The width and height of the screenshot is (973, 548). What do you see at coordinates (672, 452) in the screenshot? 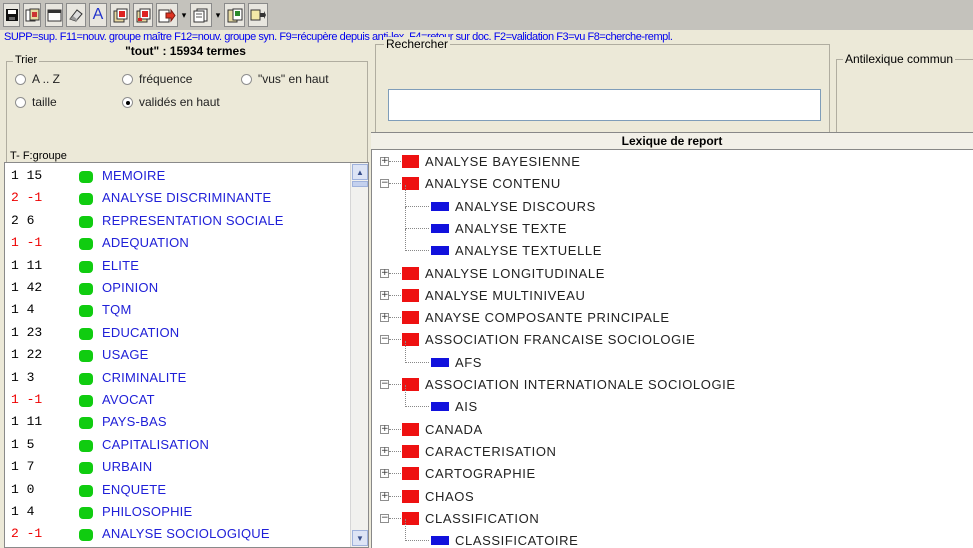
I see `tree-group-node: + CARACTERISATION` at bounding box center [672, 452].